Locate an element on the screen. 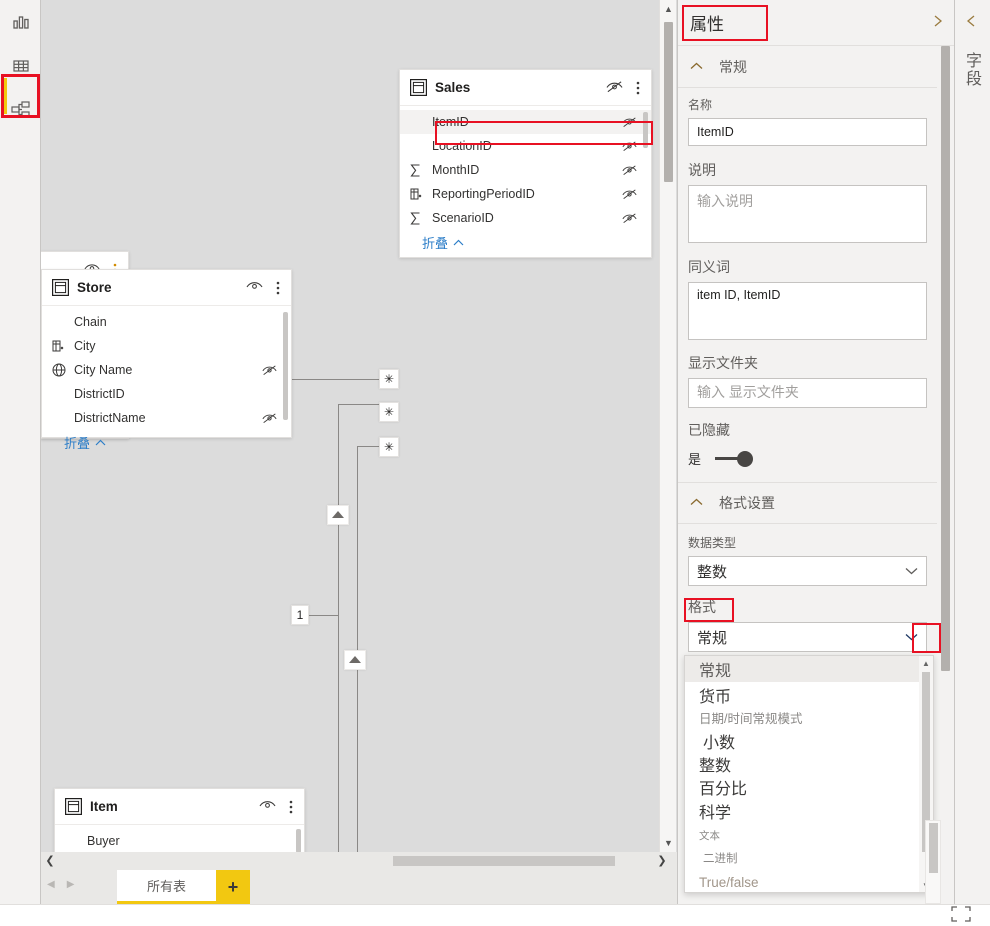  section-header-formatting: 格式设置 is located at coordinates (807, 503).